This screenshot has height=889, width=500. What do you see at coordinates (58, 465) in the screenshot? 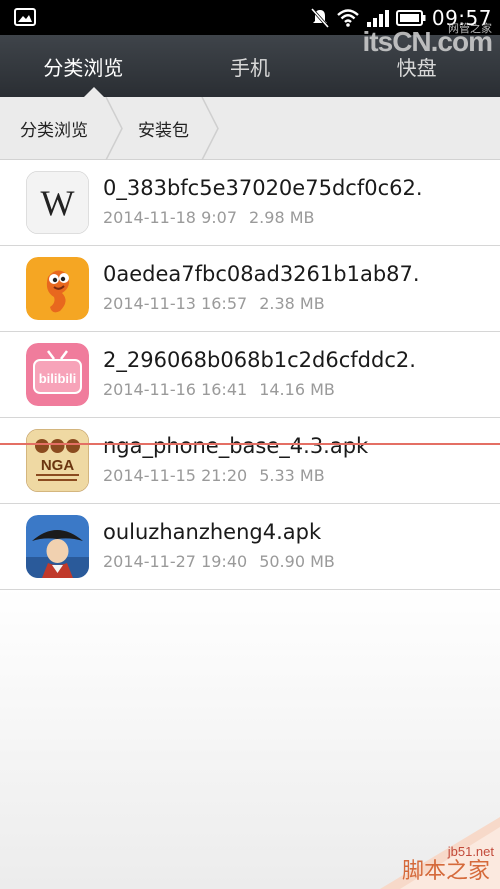
I see `svg-text: NGA` at bounding box center [58, 465].